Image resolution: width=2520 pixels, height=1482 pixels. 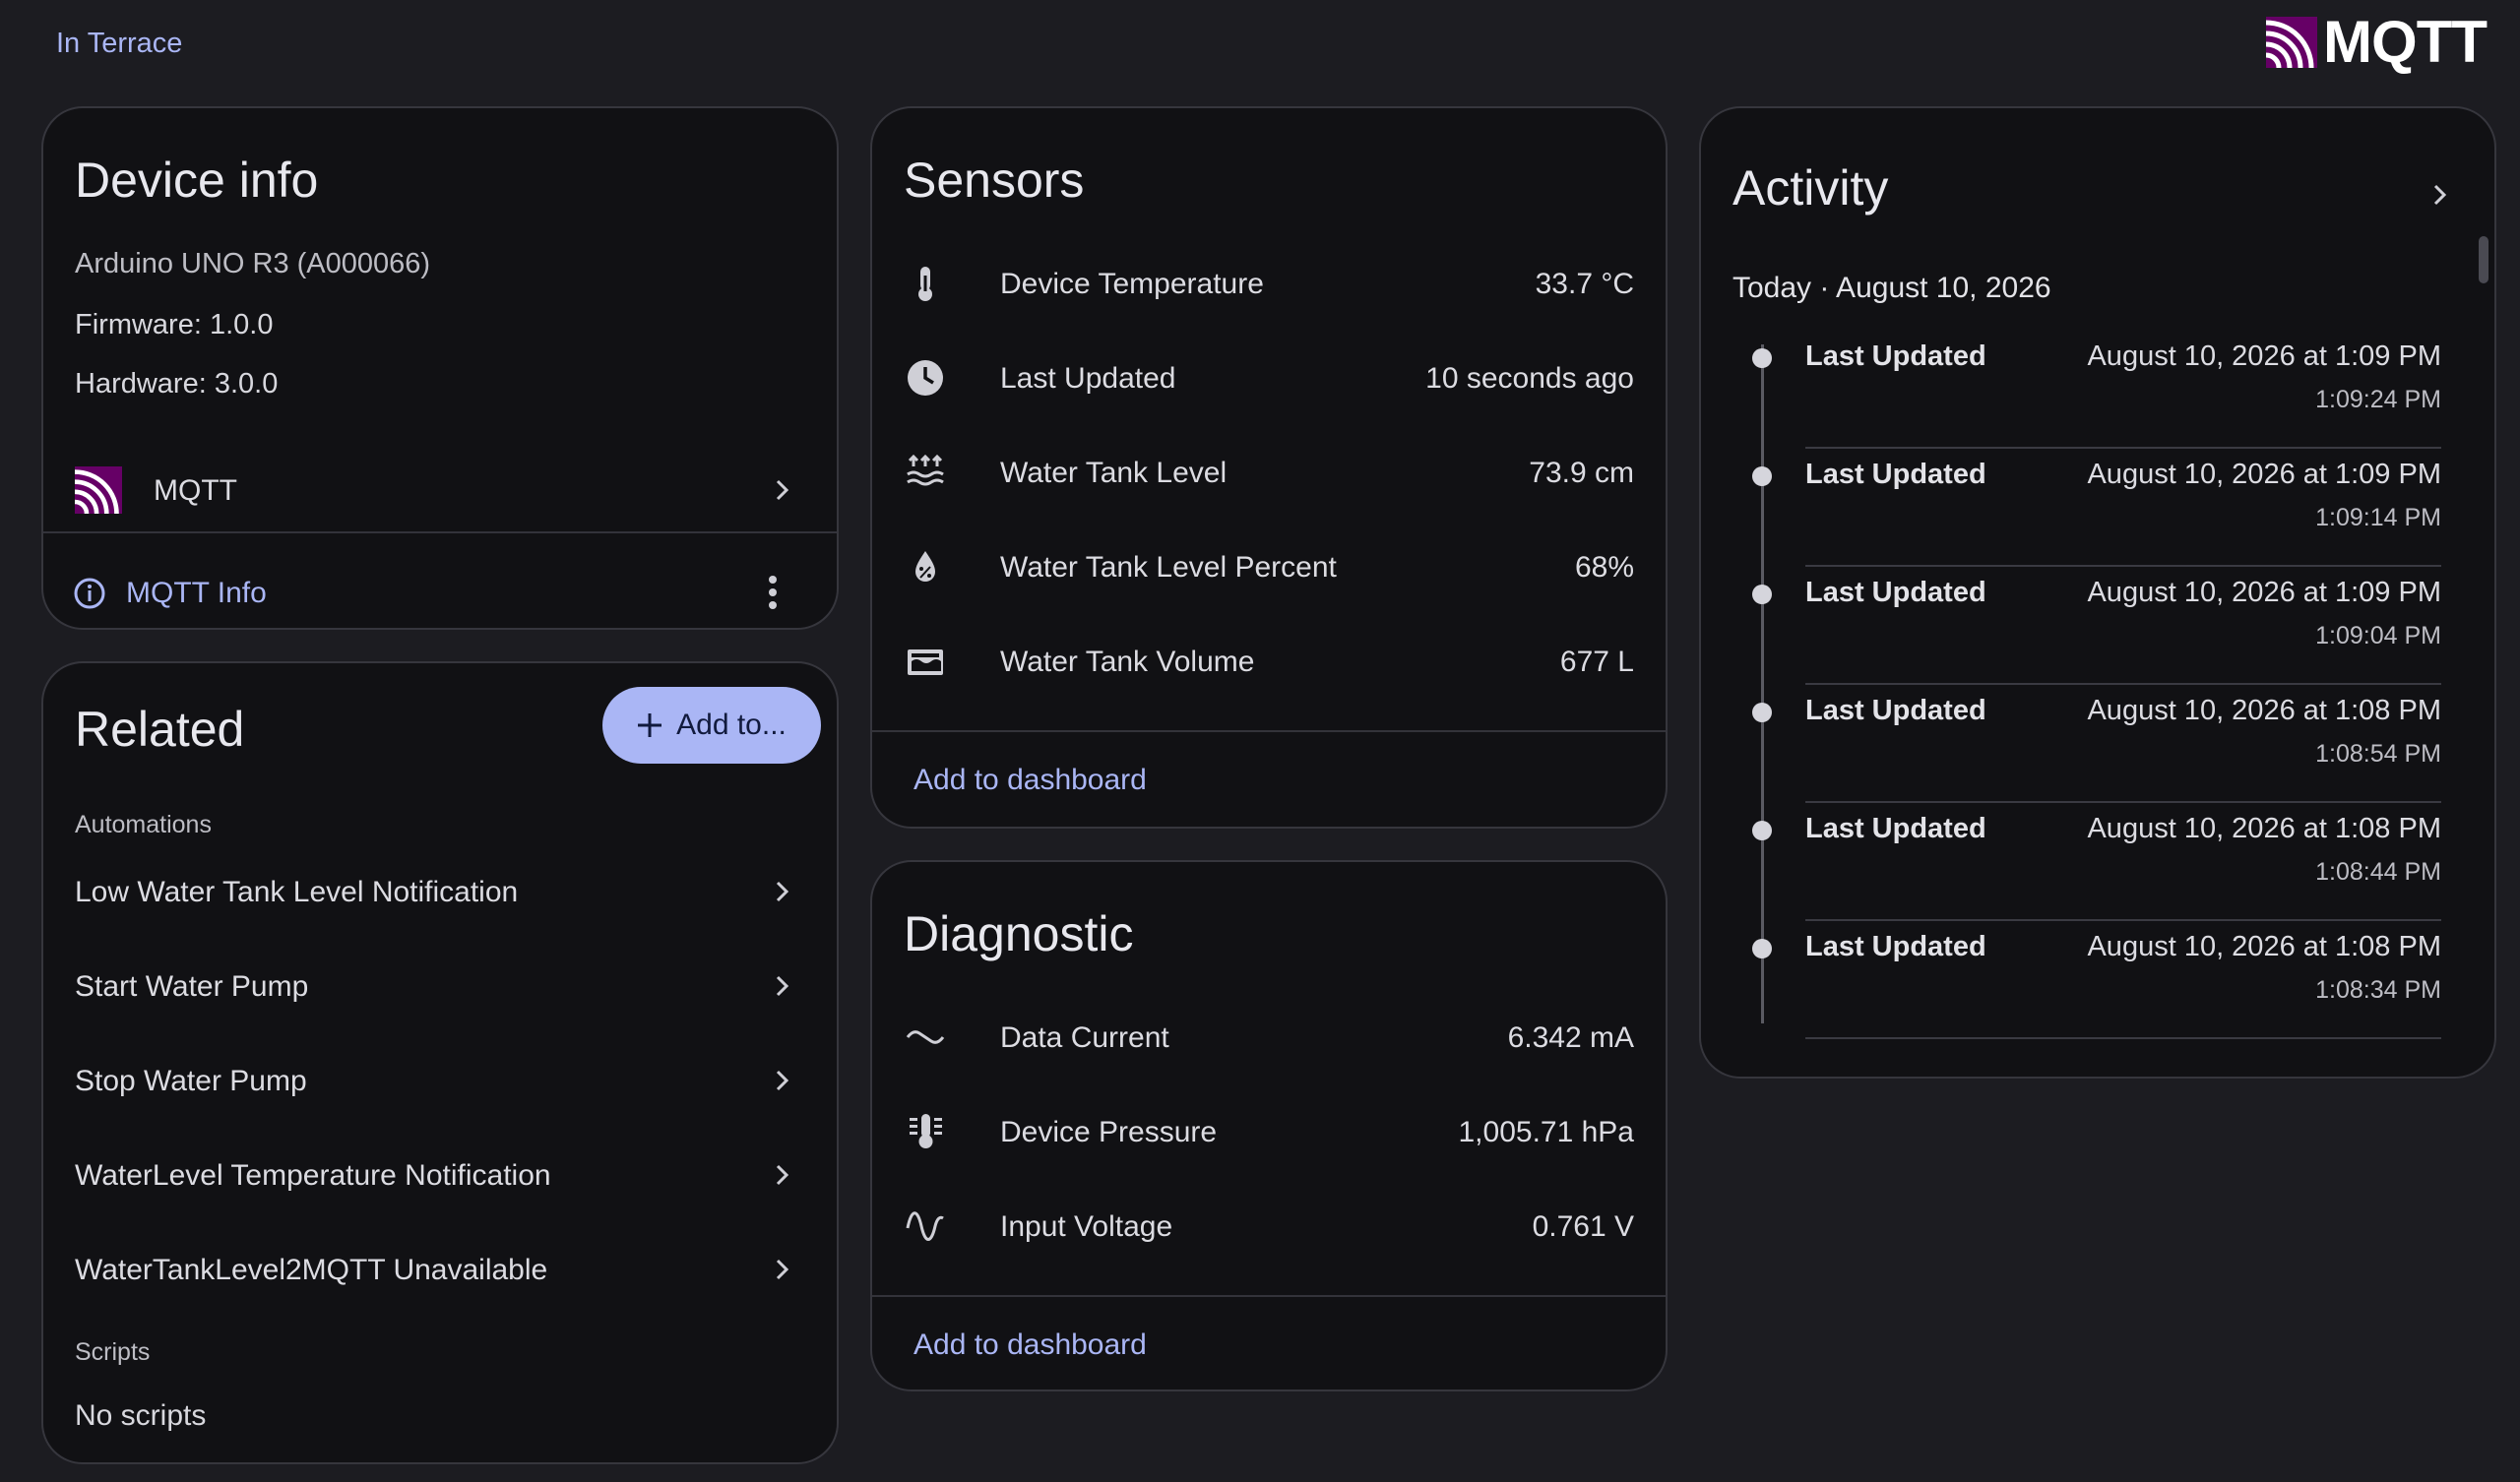 I want to click on entity-value: 6.342 mA, so click(x=1570, y=1037).